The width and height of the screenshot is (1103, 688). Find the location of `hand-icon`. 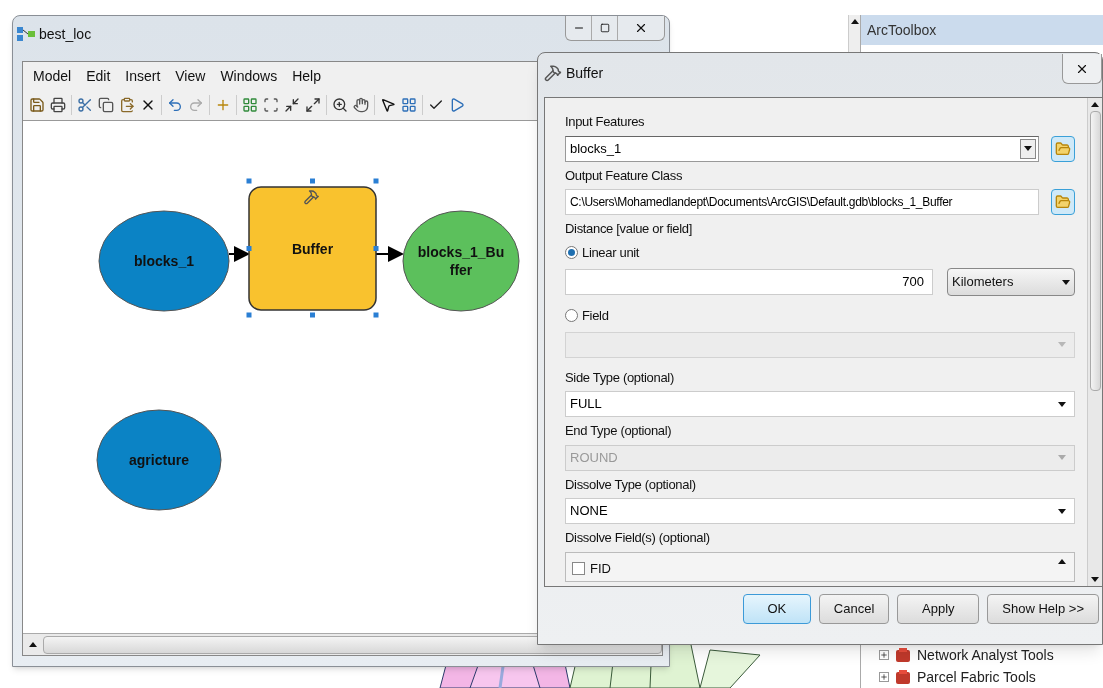

hand-icon is located at coordinates (361, 105).